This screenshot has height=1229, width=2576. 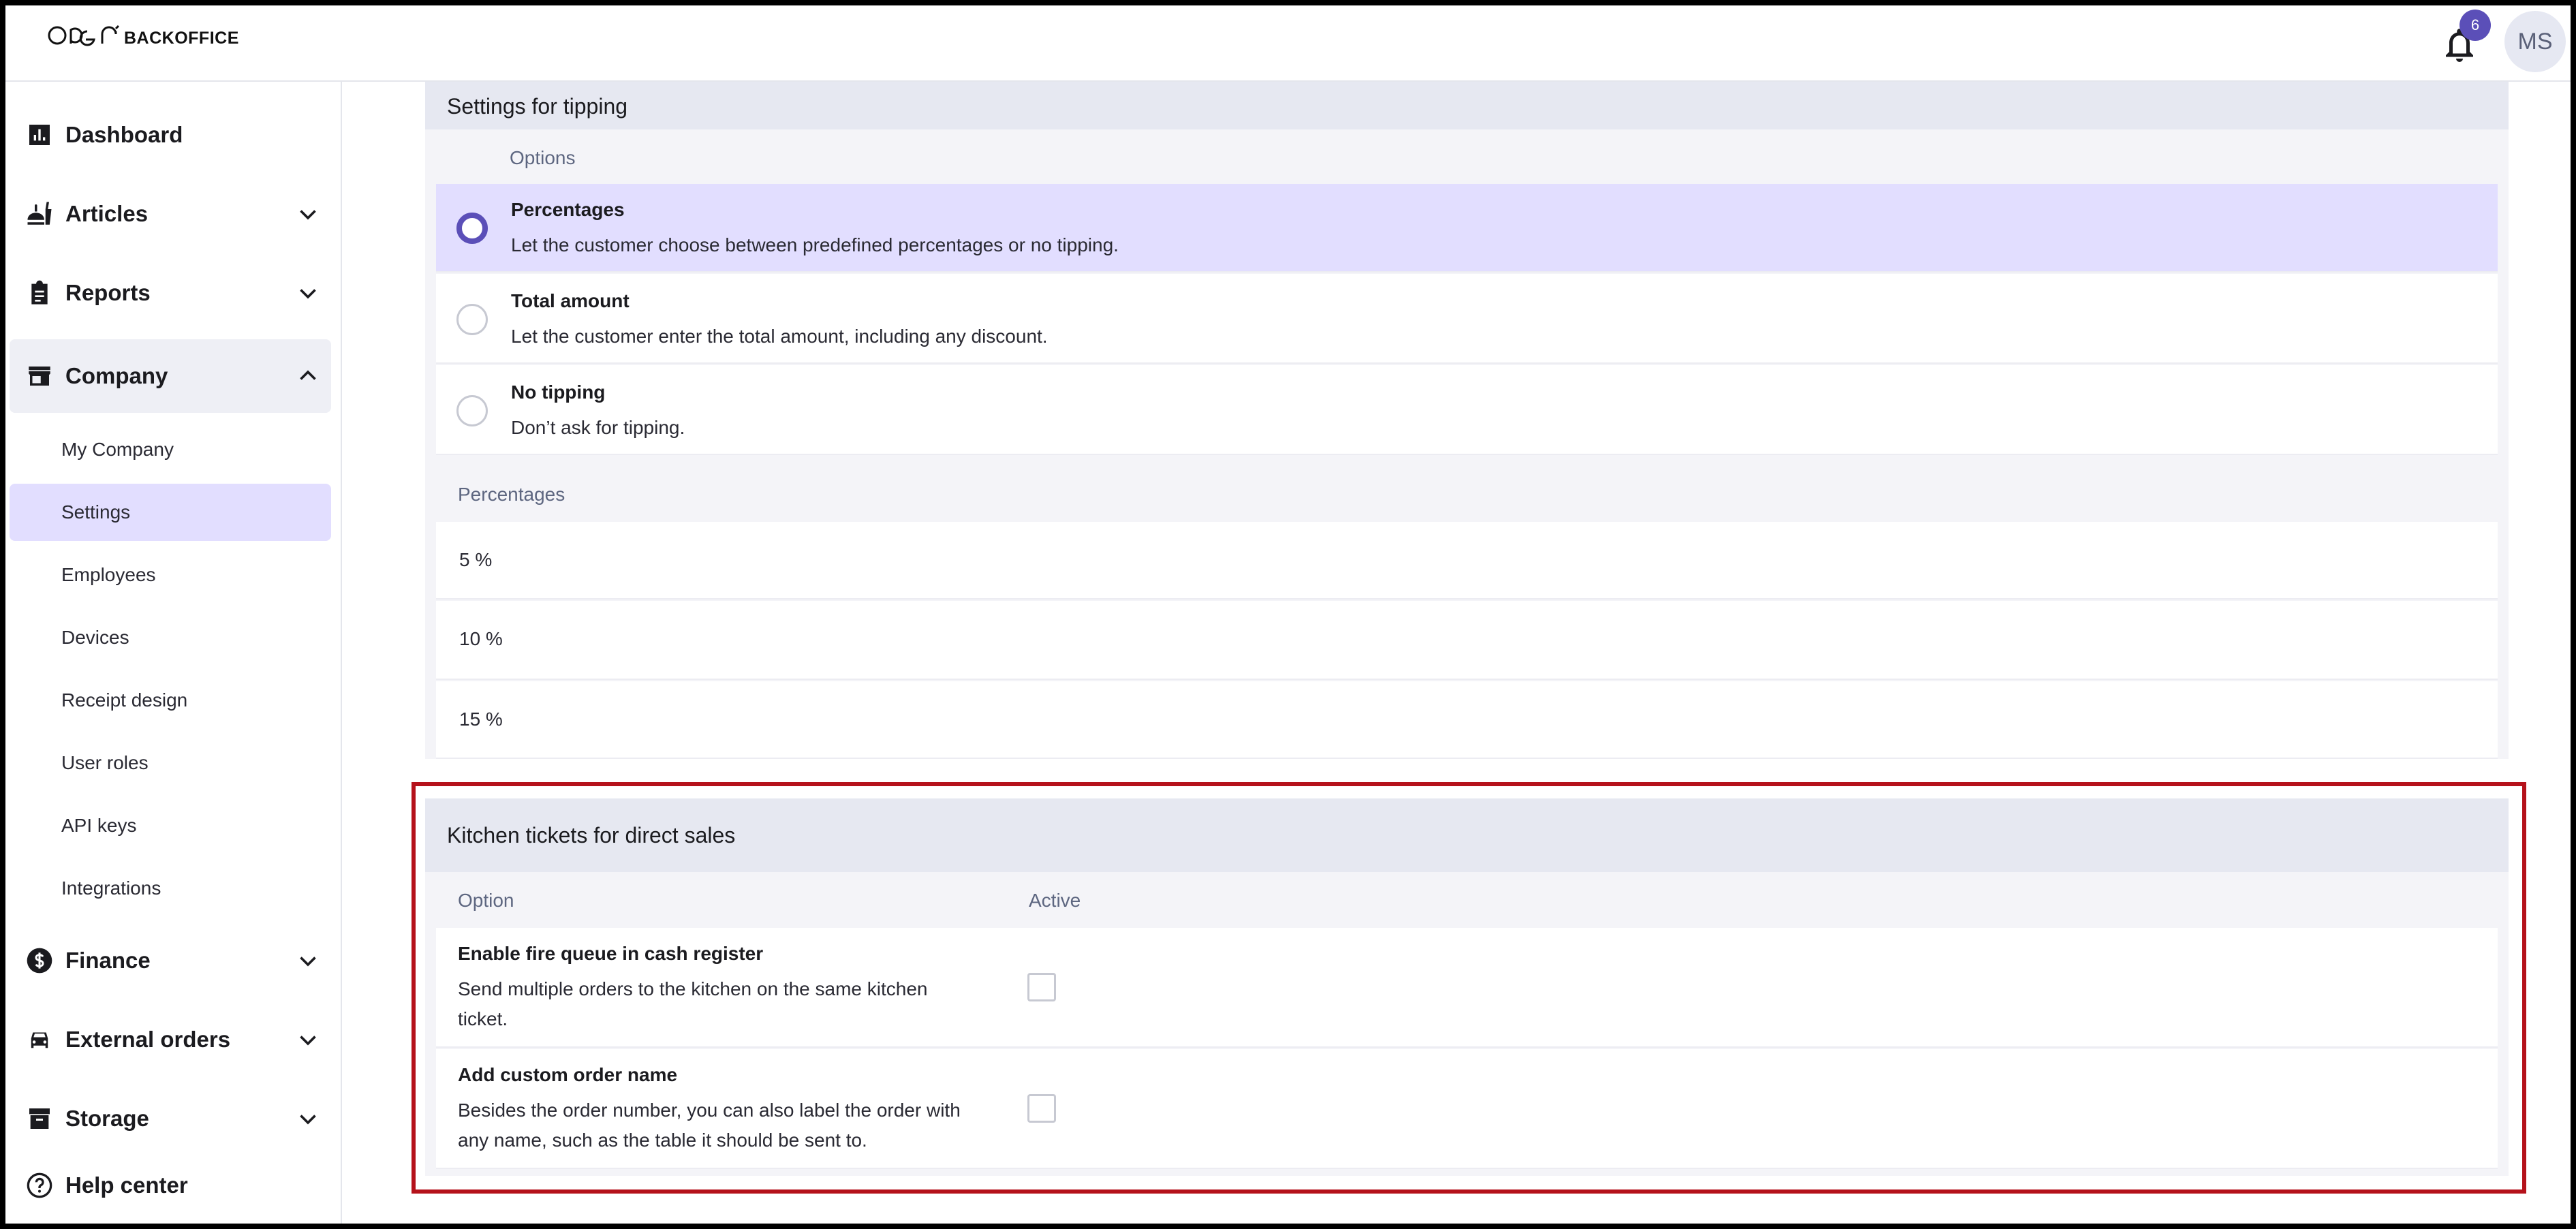 I want to click on sidebar-subitem-devices: Devices, so click(x=170, y=637).